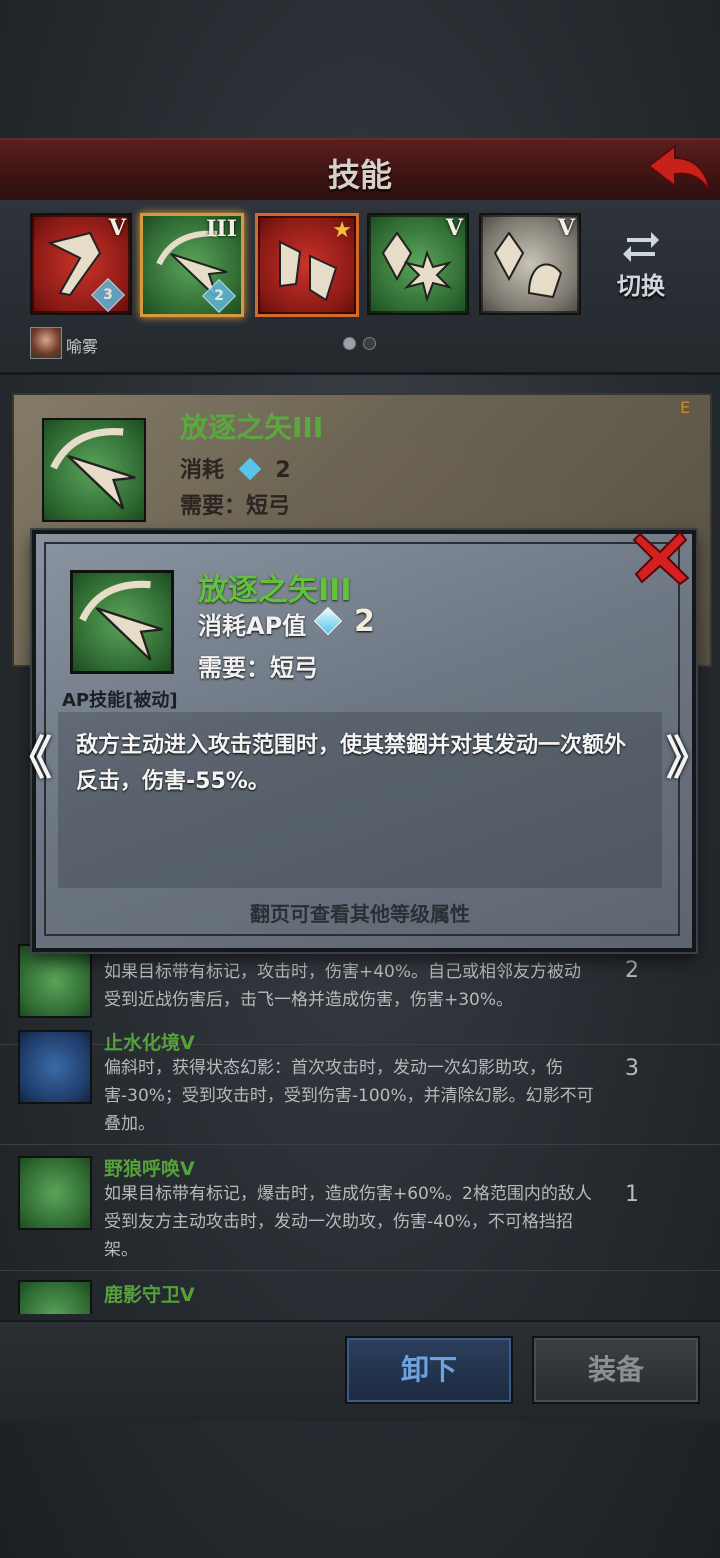 The image size is (720, 1558). Describe the element at coordinates (55, 1297) in the screenshot. I see `deer-icon` at that location.